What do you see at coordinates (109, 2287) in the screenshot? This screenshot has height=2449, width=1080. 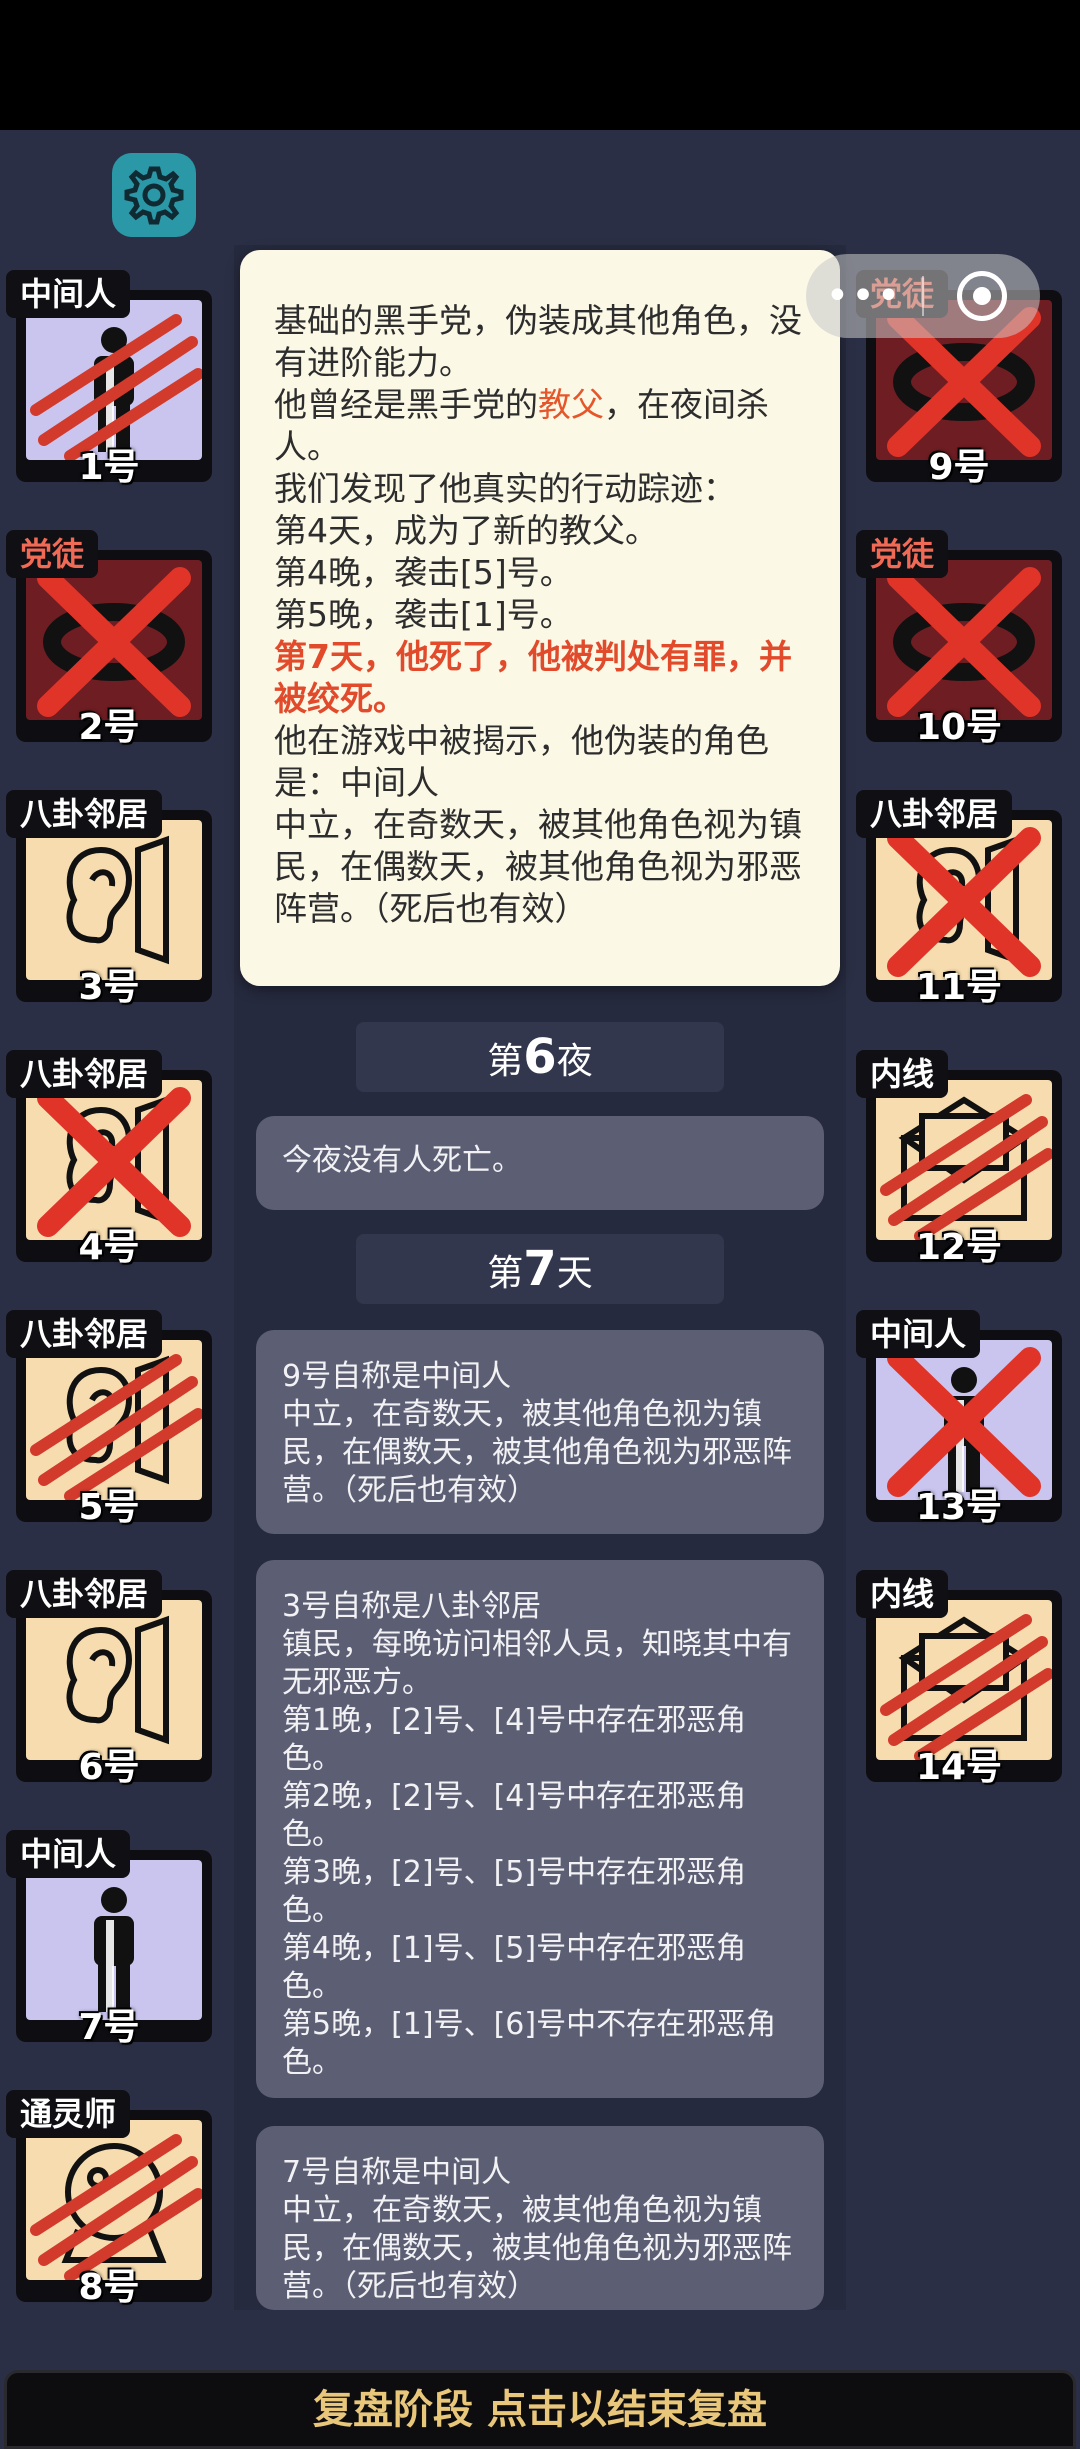 I see `player-number: 8号` at bounding box center [109, 2287].